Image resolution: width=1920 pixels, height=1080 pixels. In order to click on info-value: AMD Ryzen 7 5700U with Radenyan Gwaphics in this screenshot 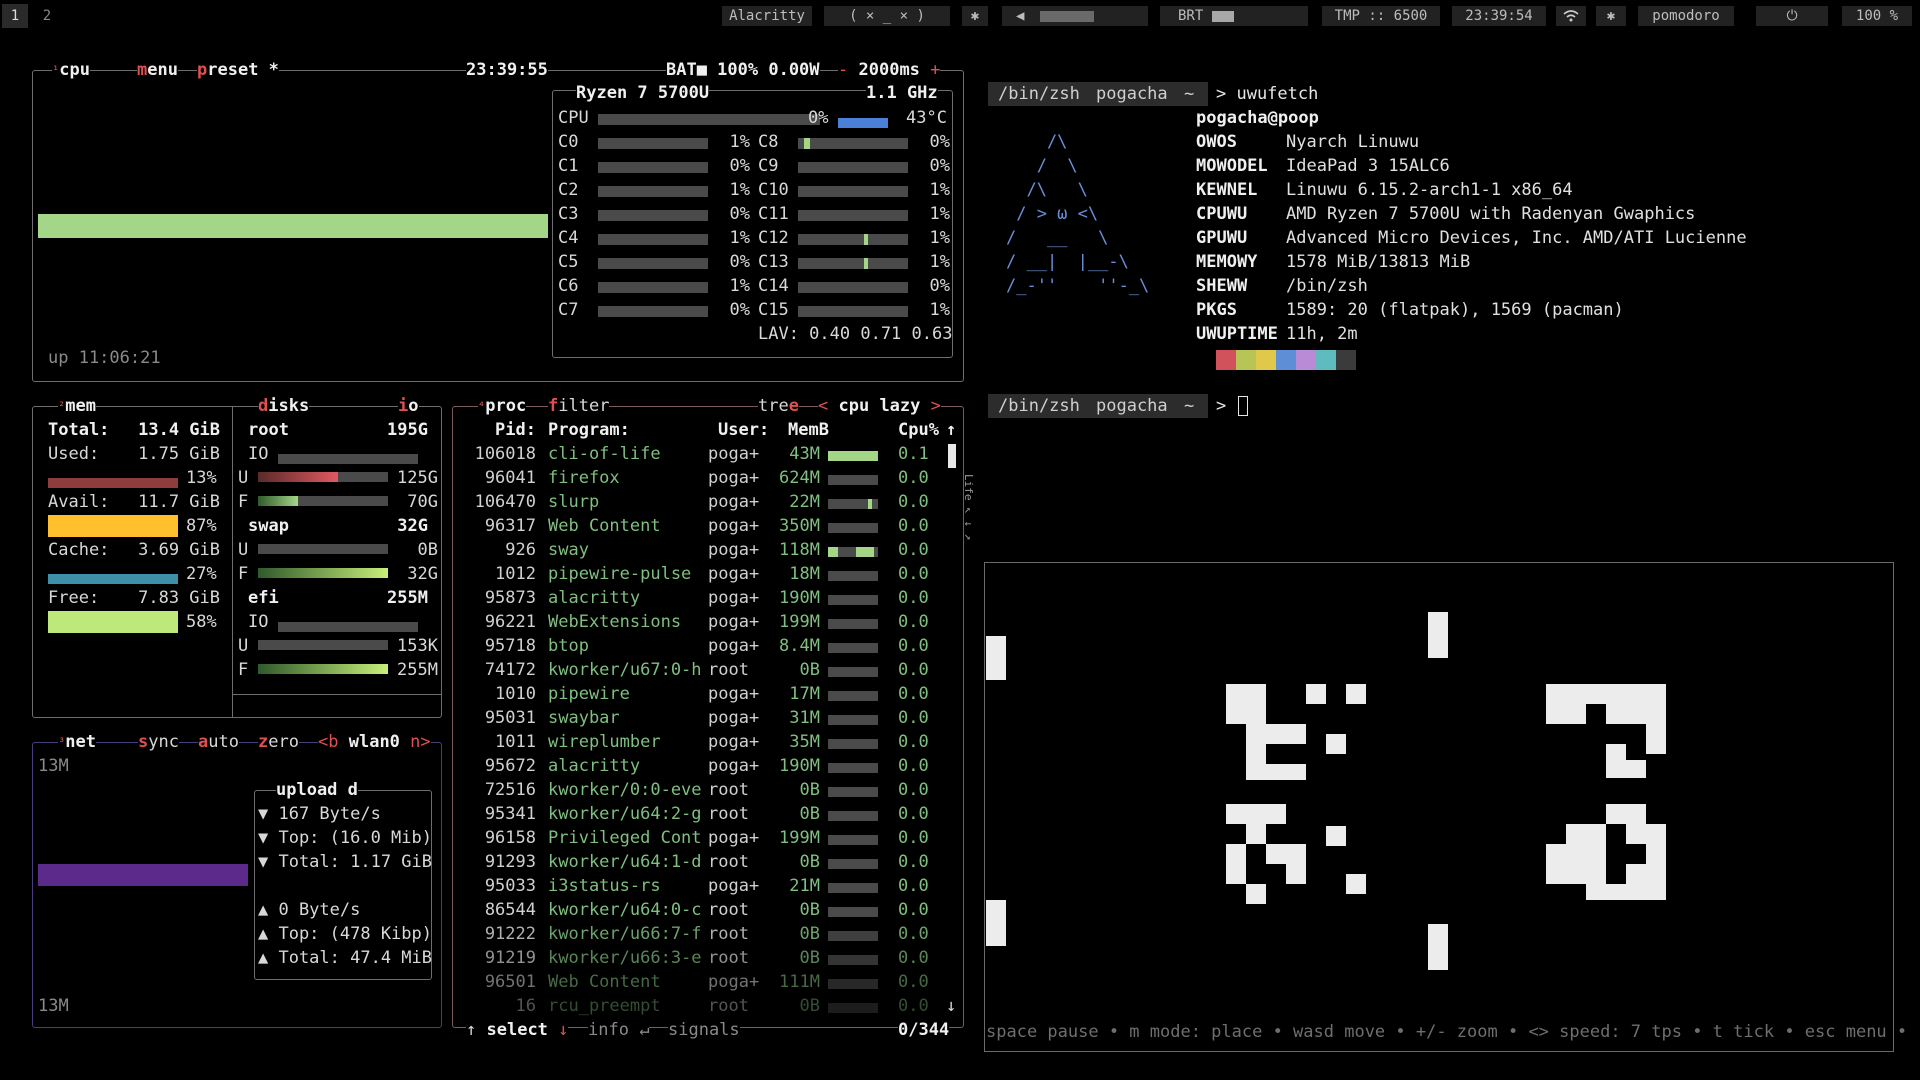, I will do `click(1491, 214)`.